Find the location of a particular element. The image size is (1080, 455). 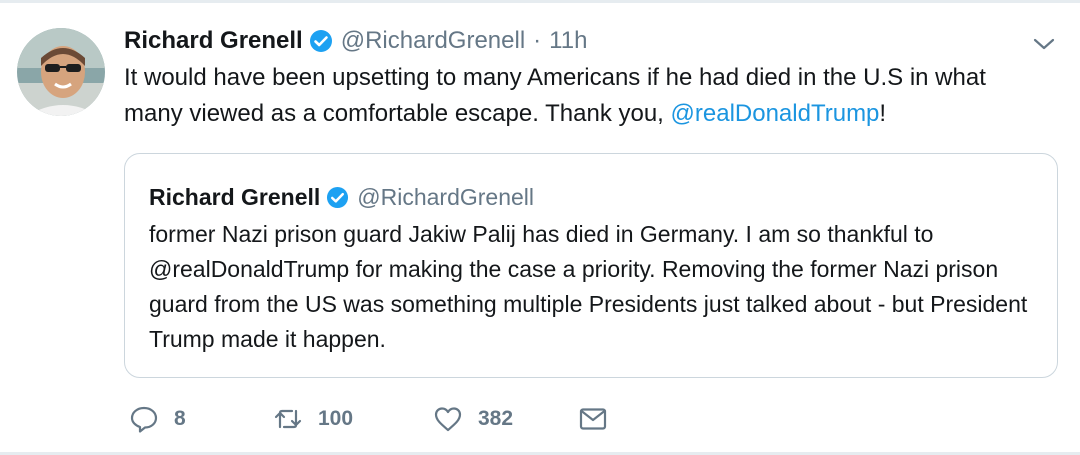

reply-button: 8 is located at coordinates (200, 419).